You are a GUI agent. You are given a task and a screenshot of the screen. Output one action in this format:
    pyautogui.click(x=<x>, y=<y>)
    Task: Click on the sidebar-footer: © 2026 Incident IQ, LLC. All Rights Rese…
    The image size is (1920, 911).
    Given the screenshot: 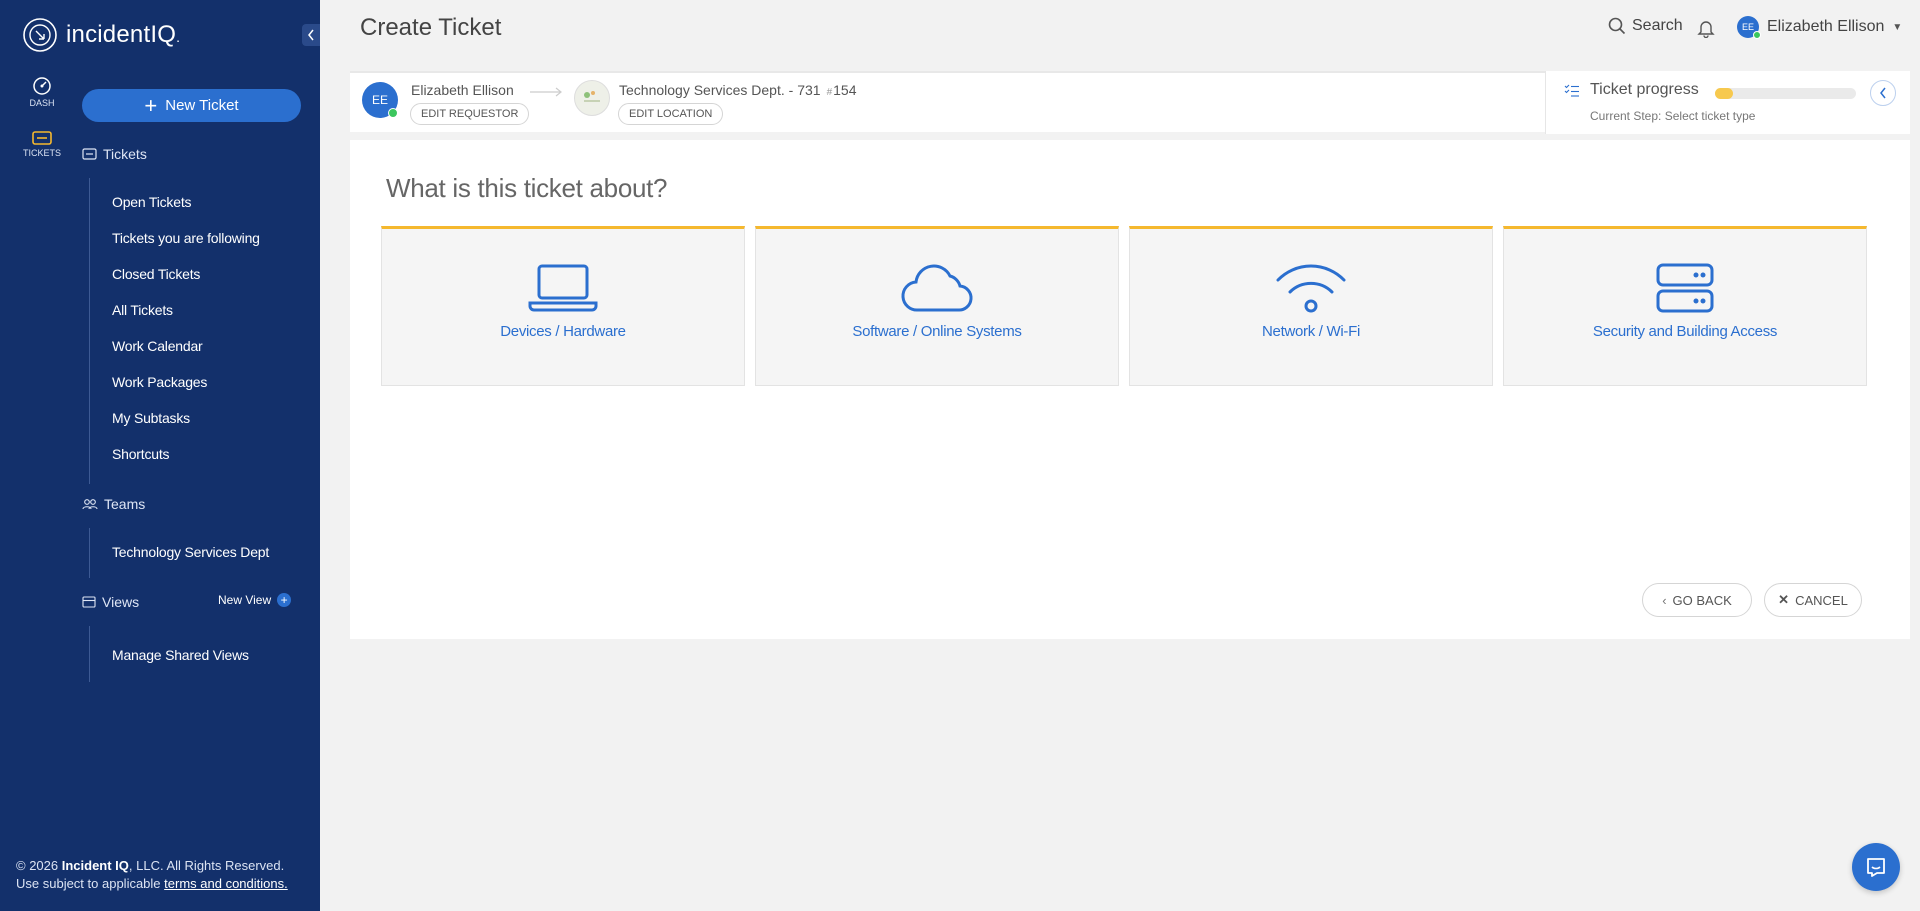 What is the action you would take?
    pyautogui.click(x=152, y=875)
    